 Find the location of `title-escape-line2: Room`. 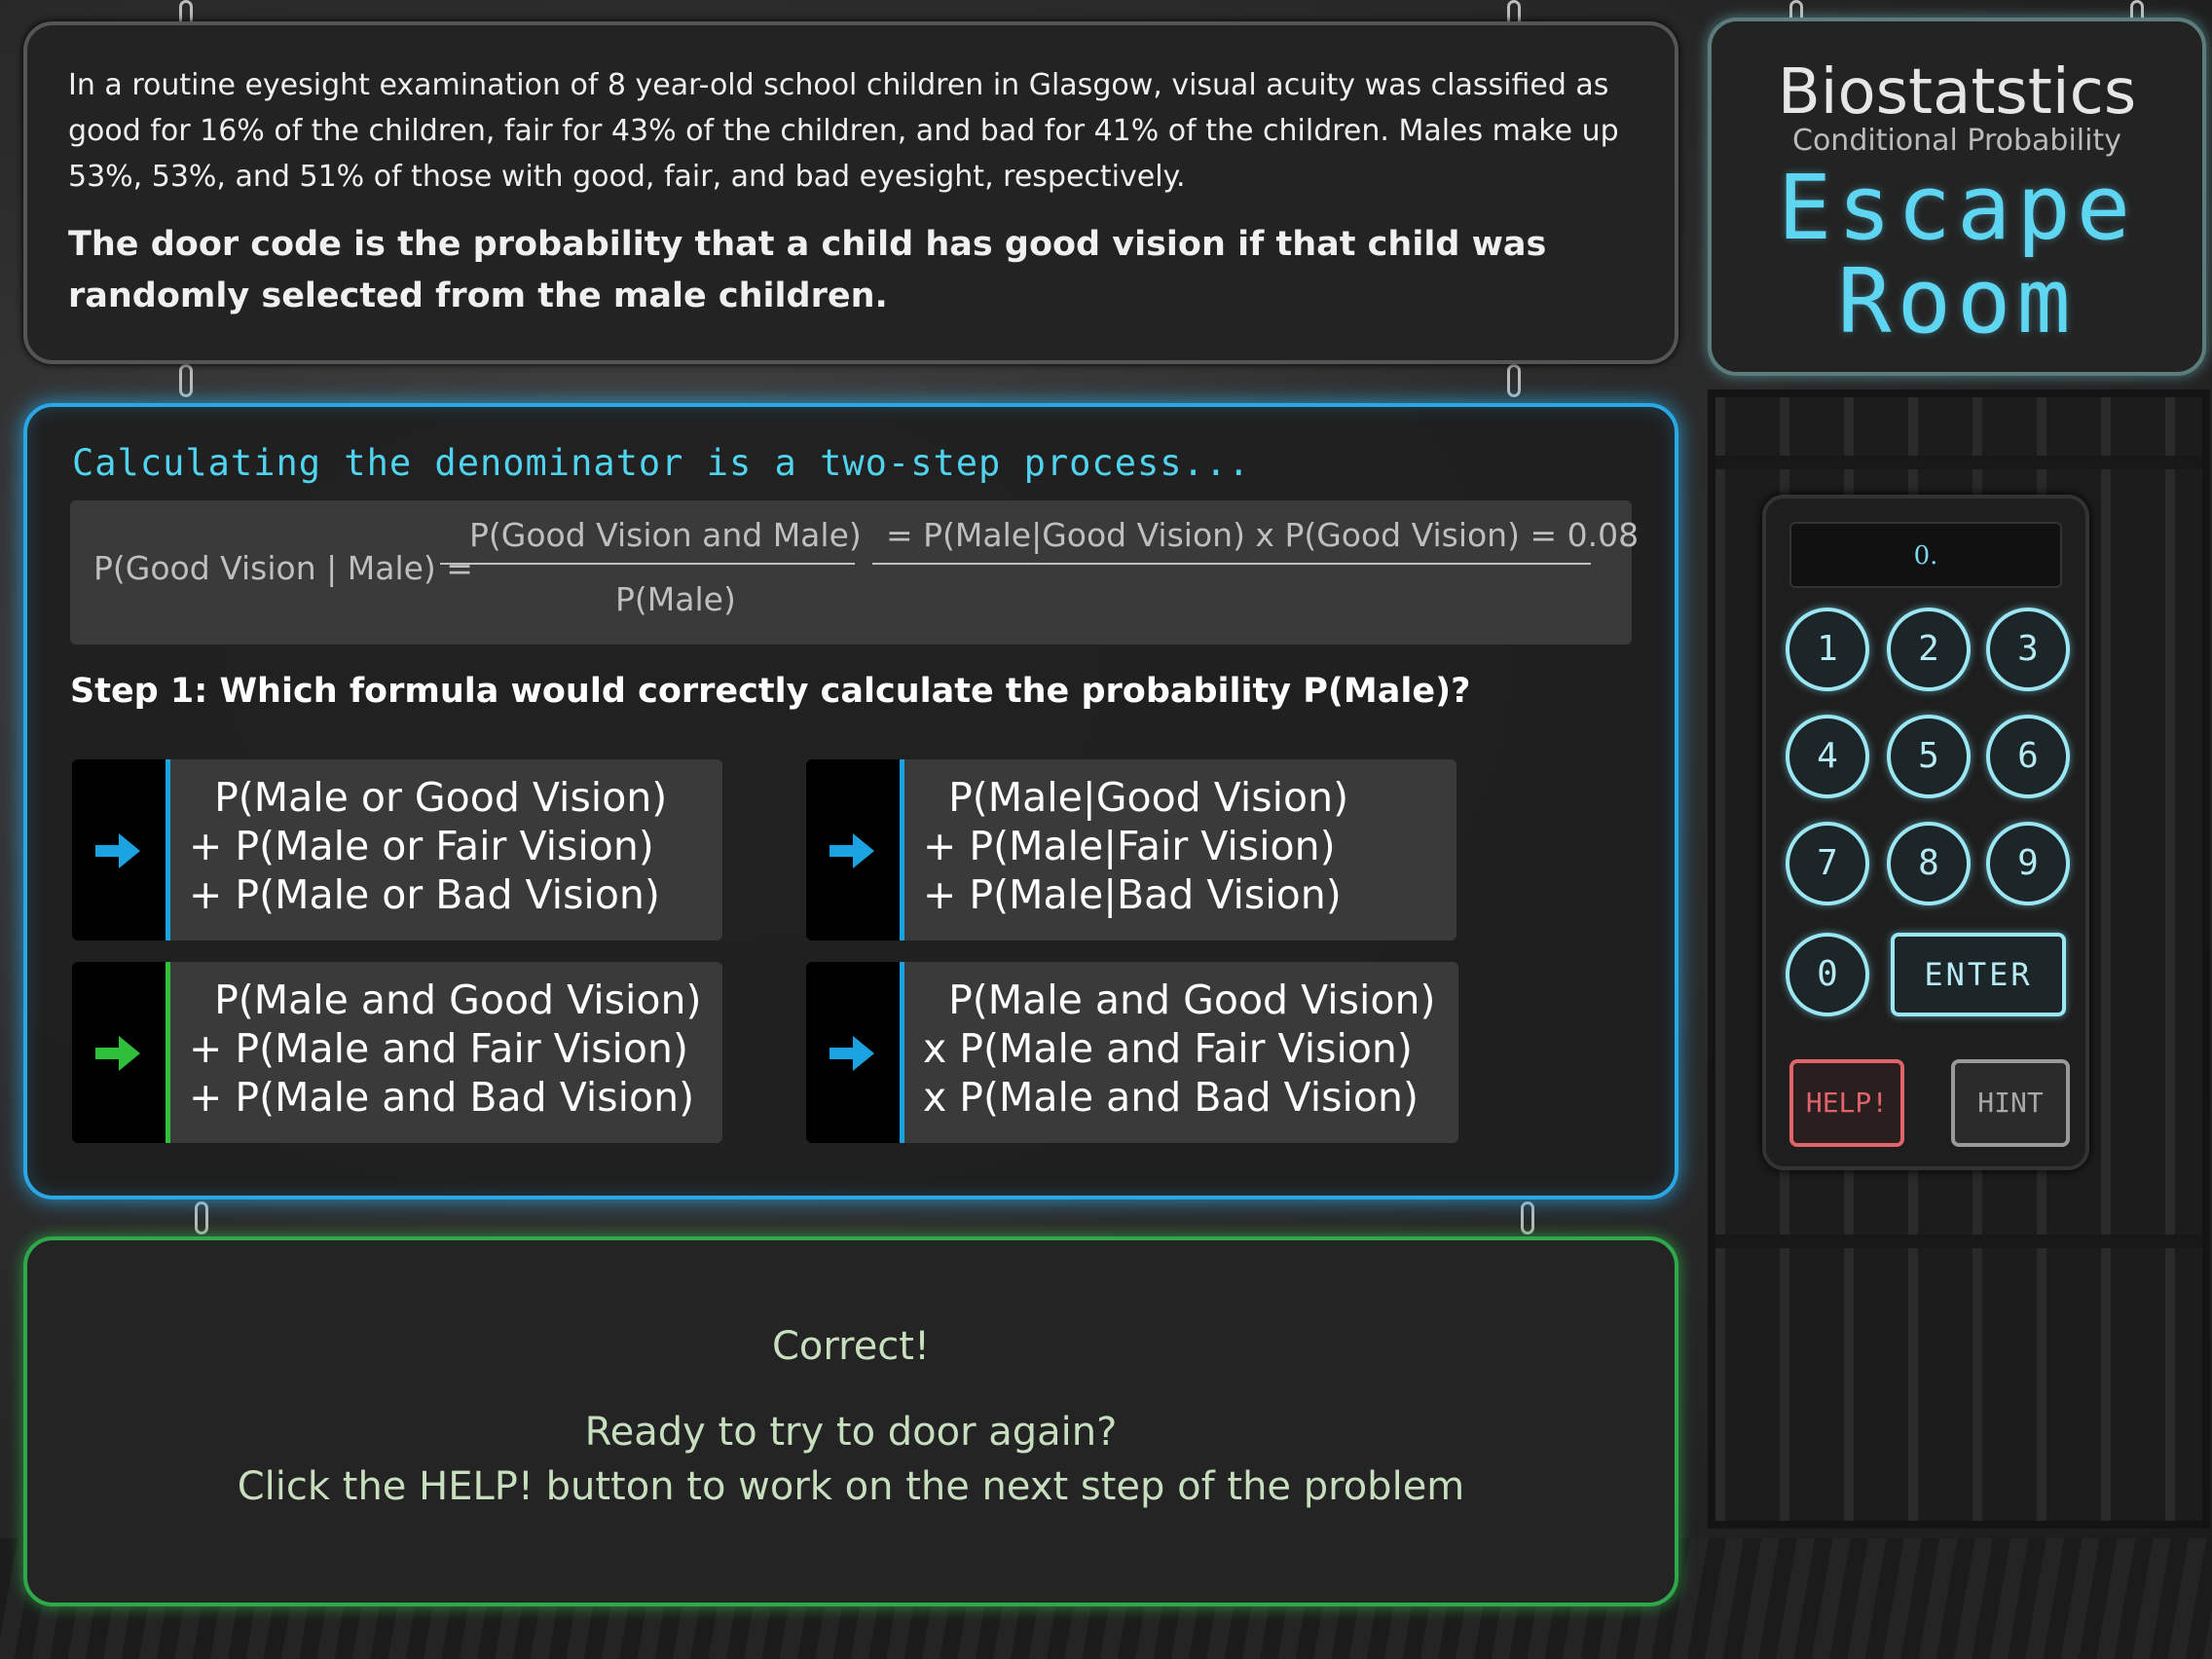

title-escape-line2: Room is located at coordinates (1957, 301).